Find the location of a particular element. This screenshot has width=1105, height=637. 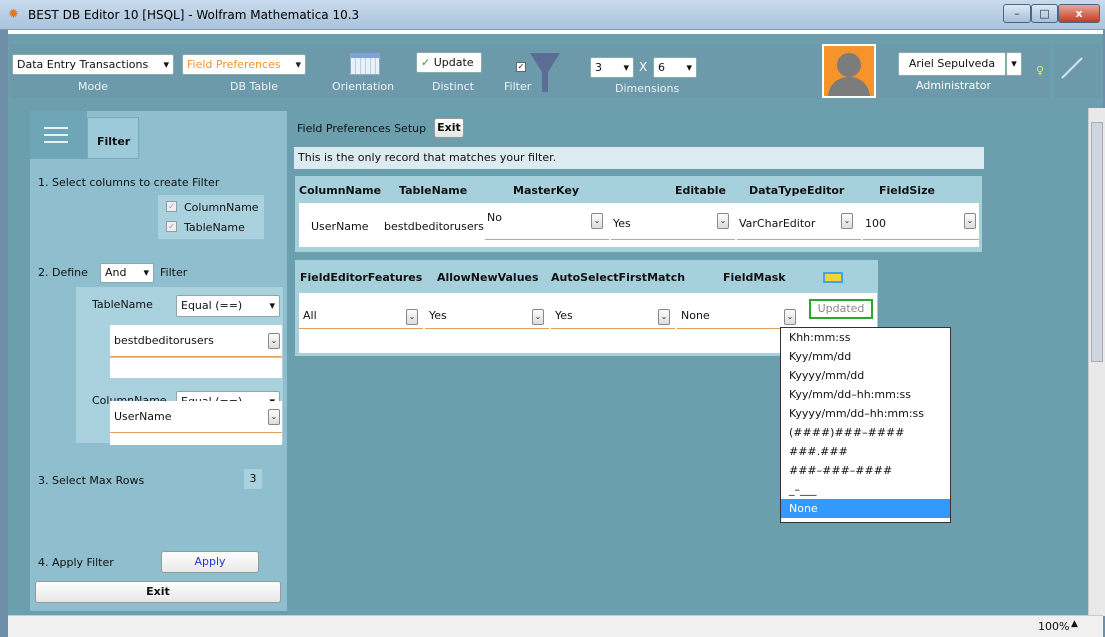

popup-item: ###–###–#### is located at coordinates (865, 470).